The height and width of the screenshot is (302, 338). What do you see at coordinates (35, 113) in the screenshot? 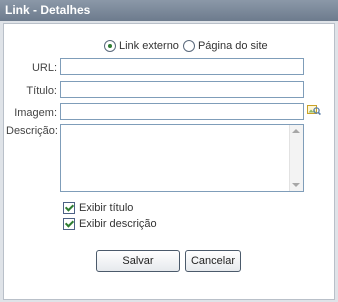
I see `imagem-label: Imagem:` at bounding box center [35, 113].